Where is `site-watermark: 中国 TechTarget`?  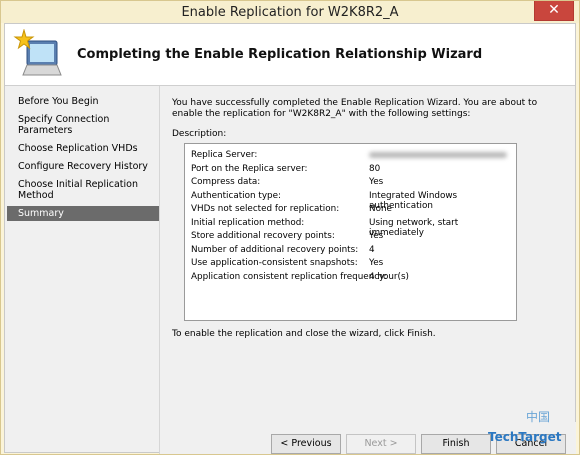
site-watermark: 中国 TechTarget is located at coordinates (533, 430).